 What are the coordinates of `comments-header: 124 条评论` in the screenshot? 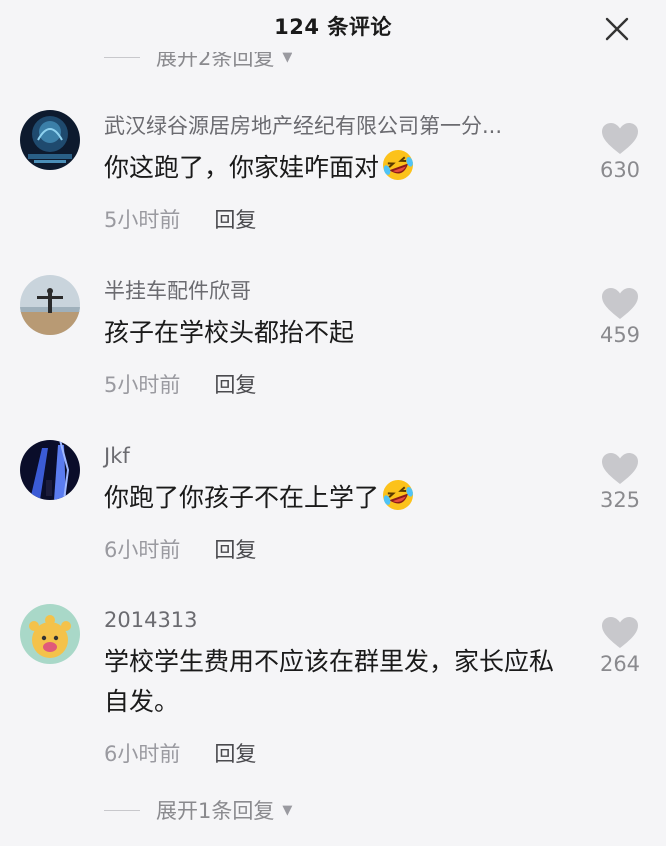 It's located at (333, 26).